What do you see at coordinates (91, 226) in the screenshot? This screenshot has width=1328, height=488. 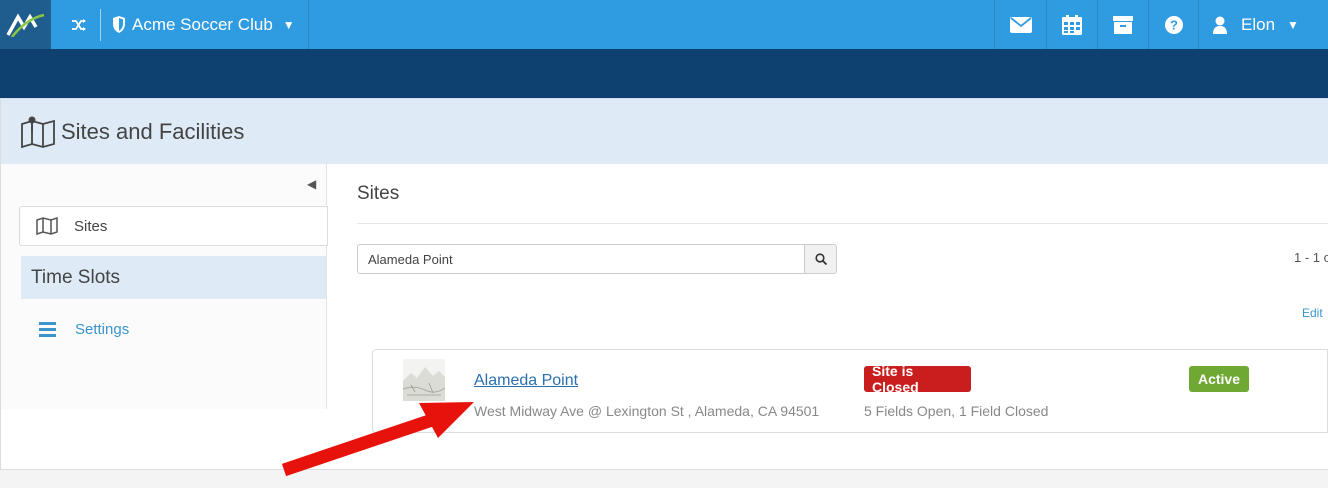 I see `sidebar-item-label: Sites` at bounding box center [91, 226].